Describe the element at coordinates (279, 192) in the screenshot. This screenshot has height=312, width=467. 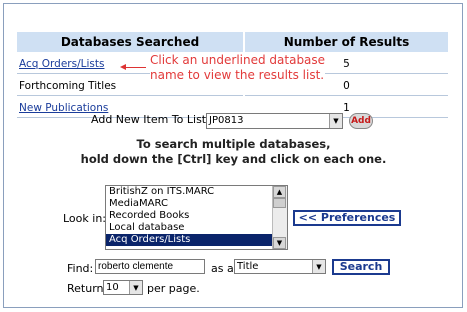
I see `scroll-up-icon: ▲` at that location.